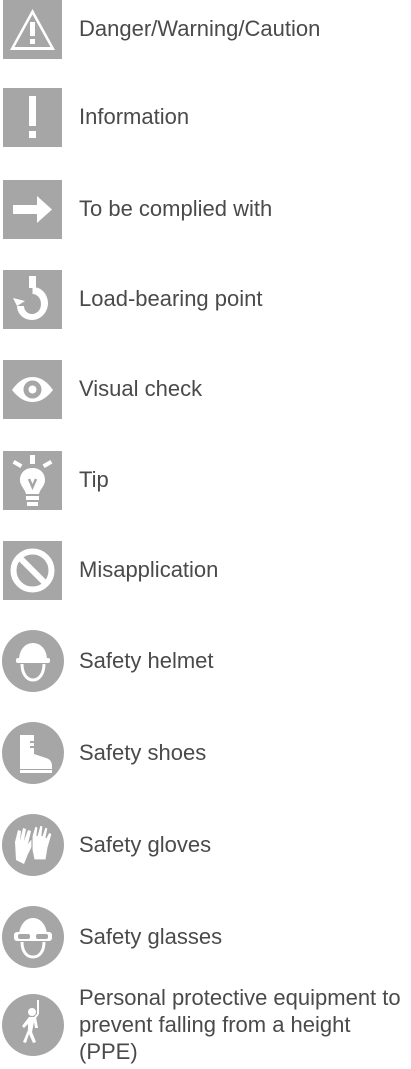 This screenshot has height=1069, width=411. Describe the element at coordinates (205, 480) in the screenshot. I see `legend-item-tip: Tip` at that location.